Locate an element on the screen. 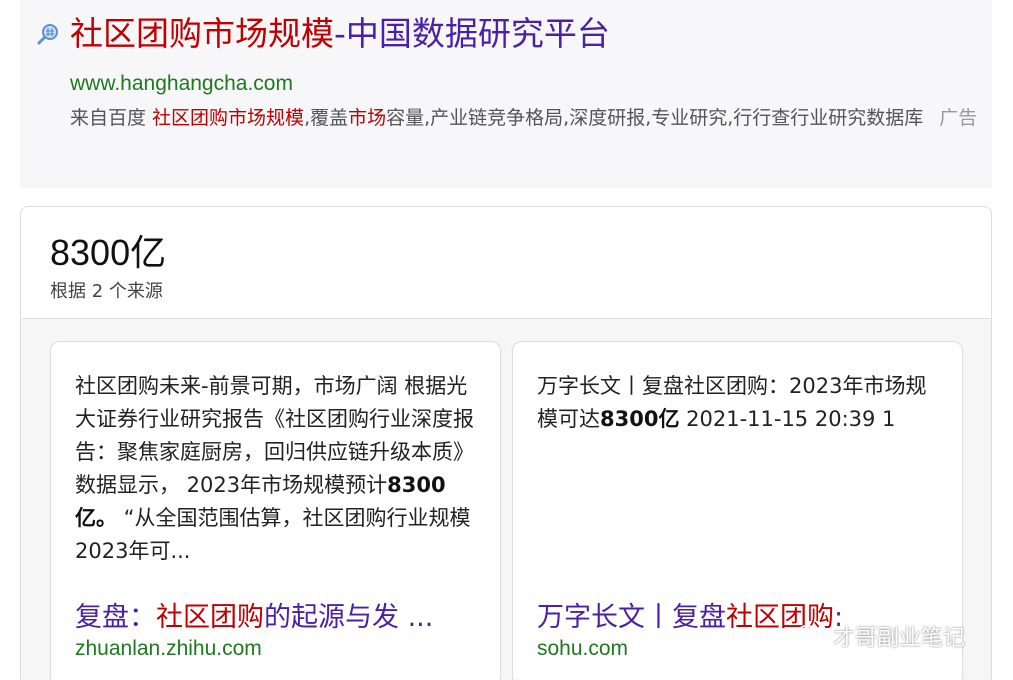 The height and width of the screenshot is (680, 1013). ad-title-link: 社区团购市场规模-中国数据研究平台 is located at coordinates (340, 34).